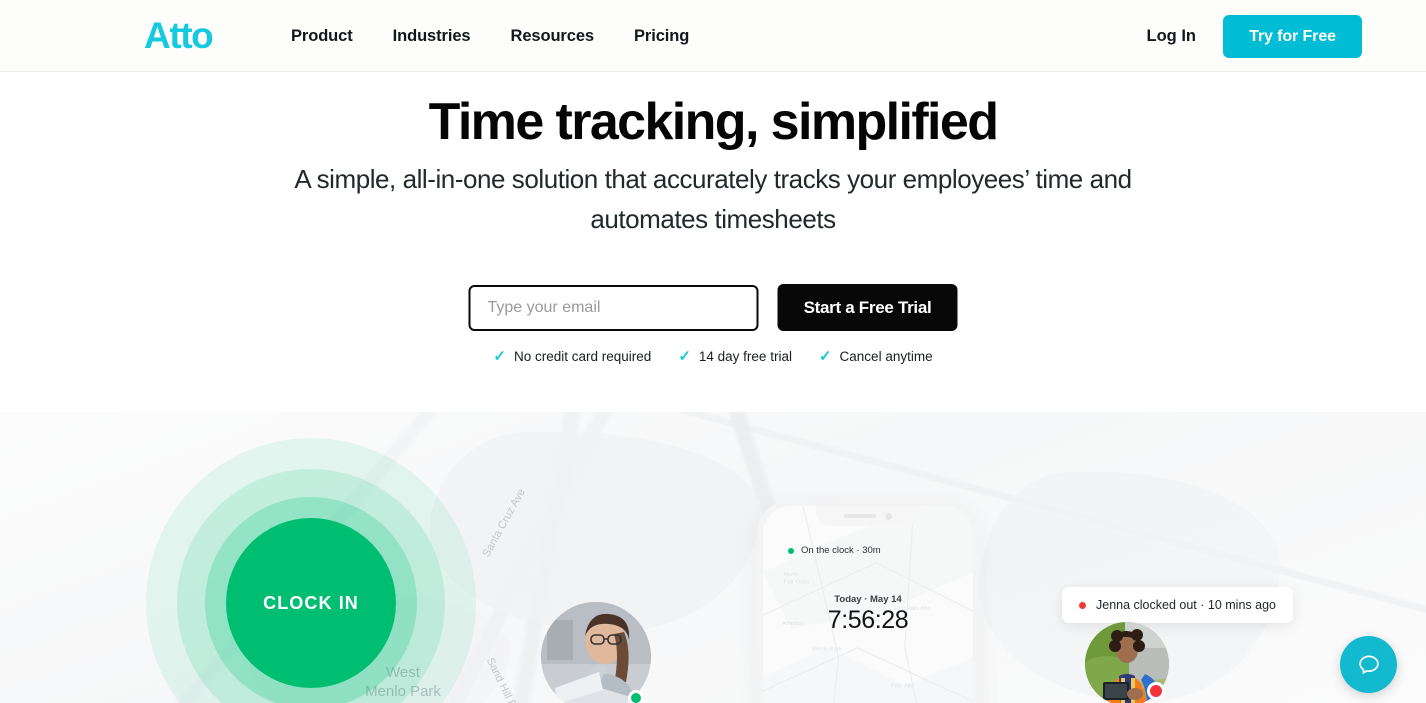 This screenshot has width=1426, height=703. I want to click on svg-text: North, so click(791, 575).